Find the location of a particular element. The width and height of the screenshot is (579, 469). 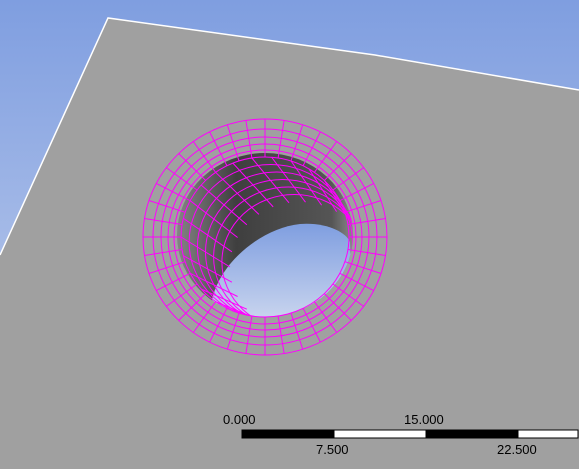

scale-label-22-5: 22.500 is located at coordinates (517, 449).